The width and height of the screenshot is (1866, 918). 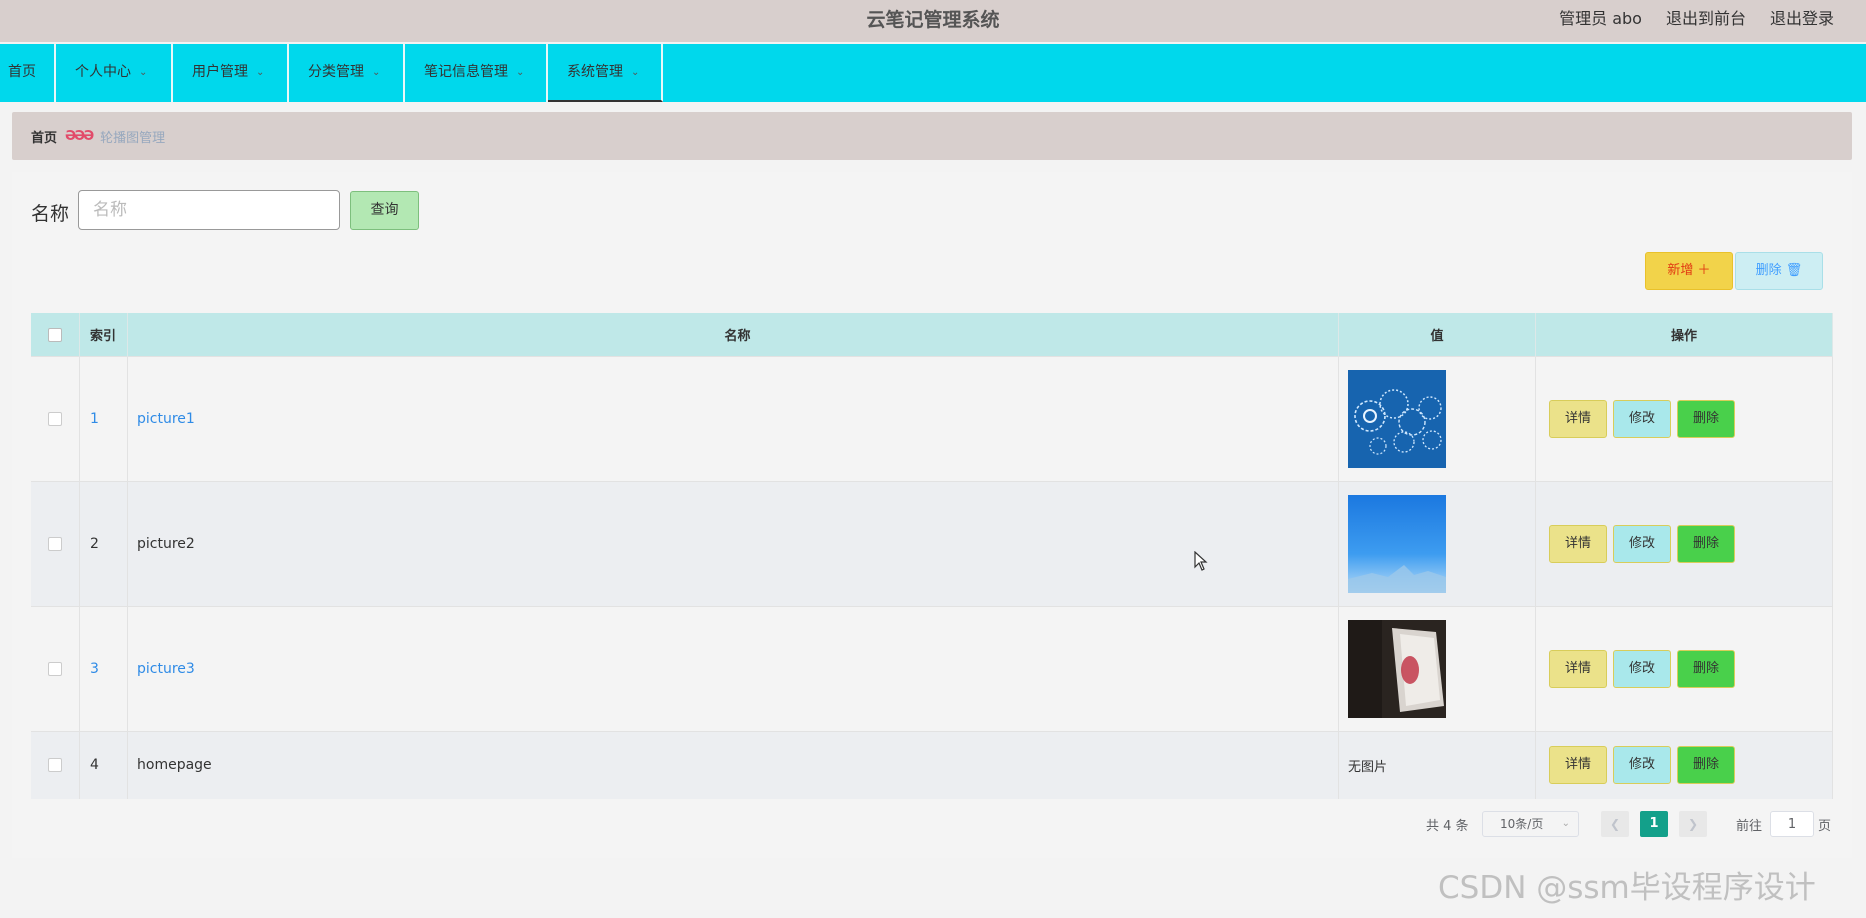 I want to click on chevron-right-icon: ❯, so click(x=1693, y=824).